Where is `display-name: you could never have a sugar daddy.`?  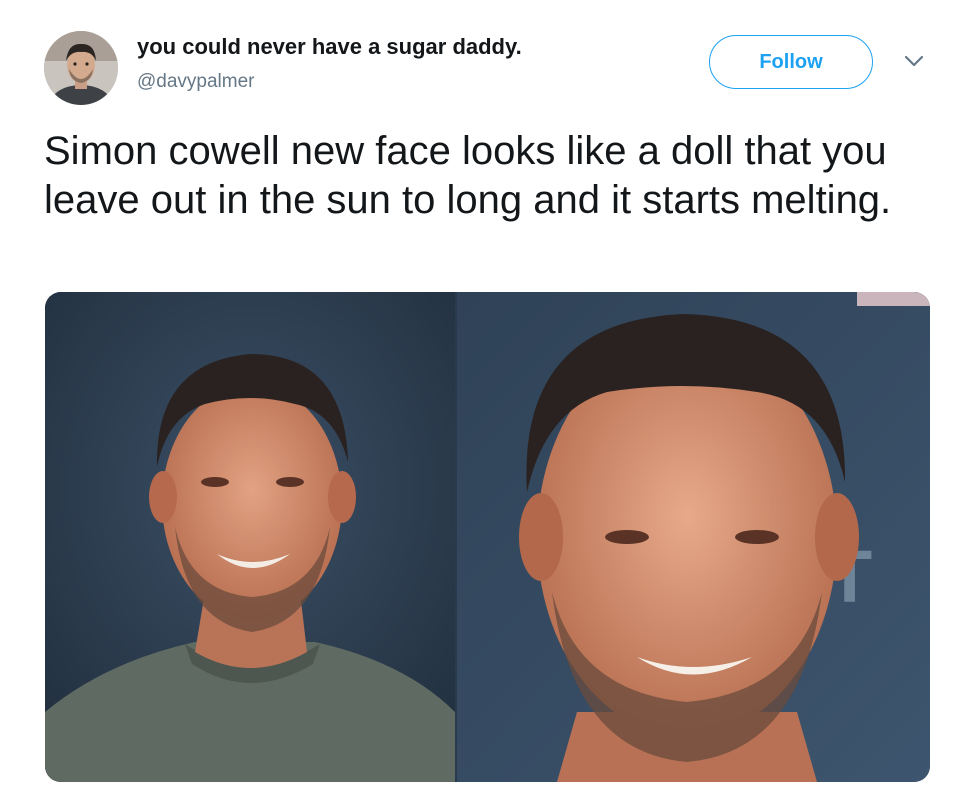 display-name: you could never have a sugar daddy. is located at coordinates (329, 47).